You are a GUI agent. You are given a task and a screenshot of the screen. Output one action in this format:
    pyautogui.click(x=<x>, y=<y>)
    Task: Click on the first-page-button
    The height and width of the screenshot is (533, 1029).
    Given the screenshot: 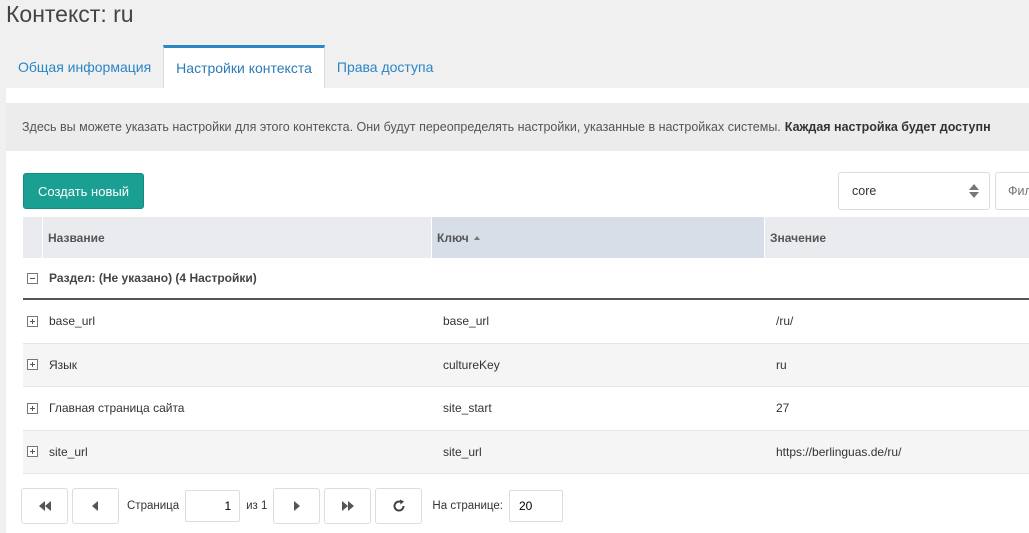 What is the action you would take?
    pyautogui.click(x=44, y=506)
    